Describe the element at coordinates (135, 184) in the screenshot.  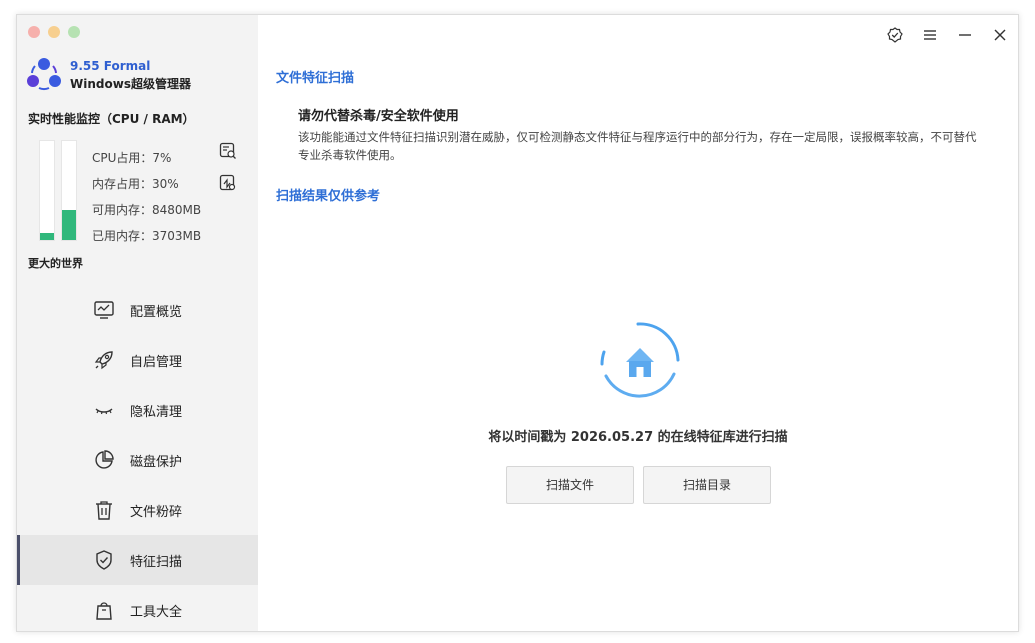
I see `memory-usage-text: 内存占用：30%` at that location.